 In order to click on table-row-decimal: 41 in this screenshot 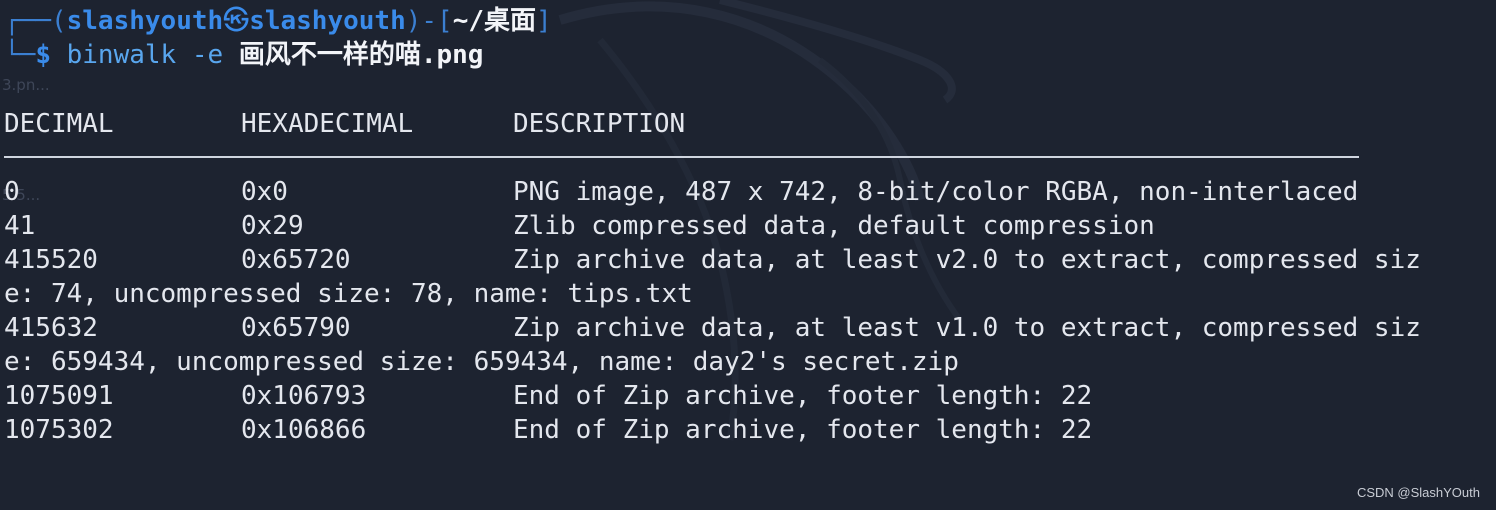, I will do `click(20, 226)`.